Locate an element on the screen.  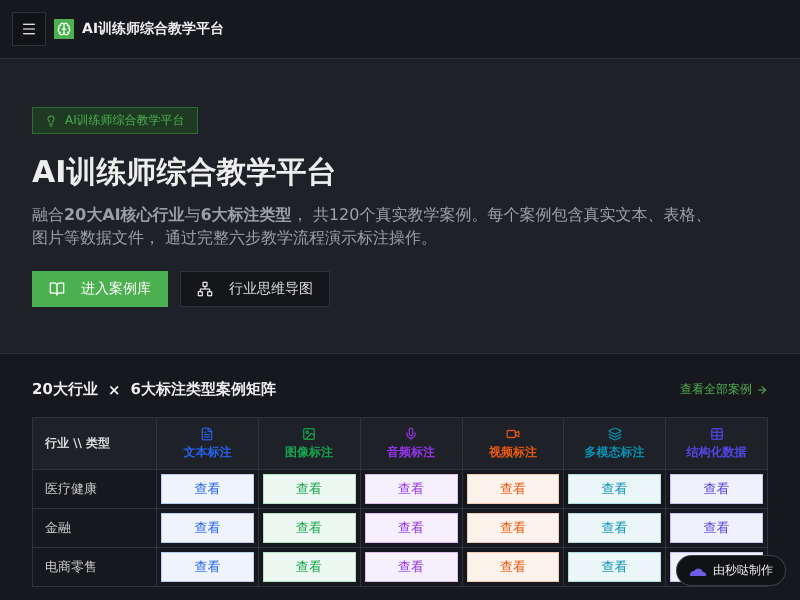
section-title: 20大行业 is located at coordinates (65, 389).